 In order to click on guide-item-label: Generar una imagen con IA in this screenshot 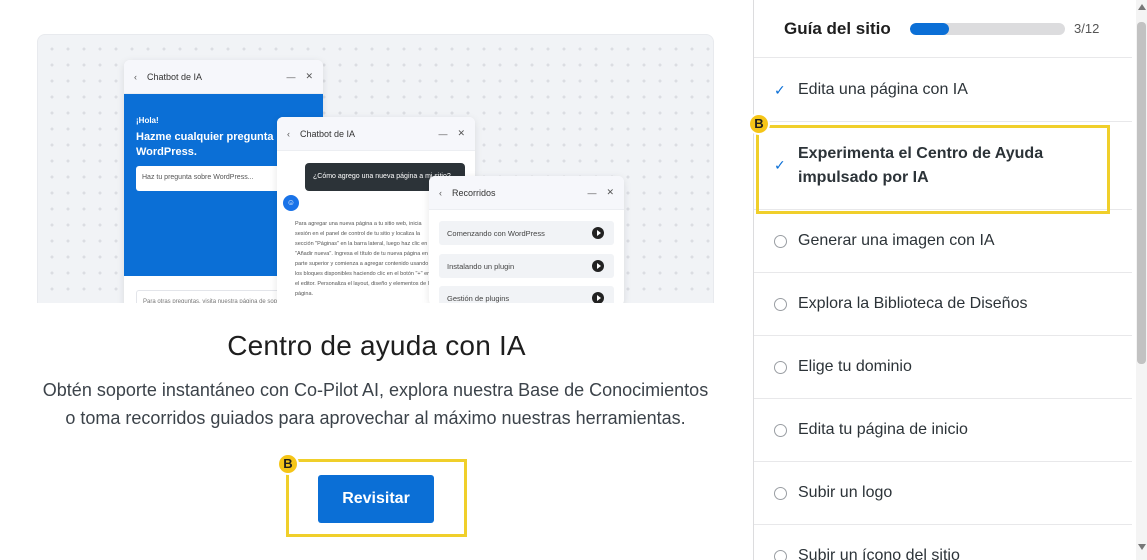, I will do `click(896, 240)`.